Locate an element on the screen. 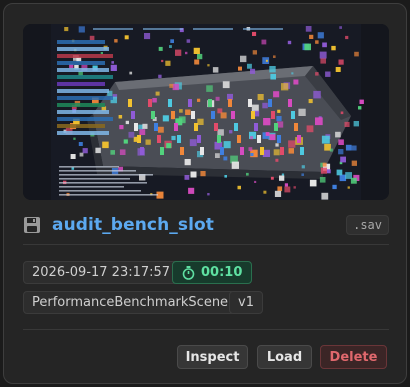 The width and height of the screenshot is (410, 387). version-value: v1 is located at coordinates (246, 302).